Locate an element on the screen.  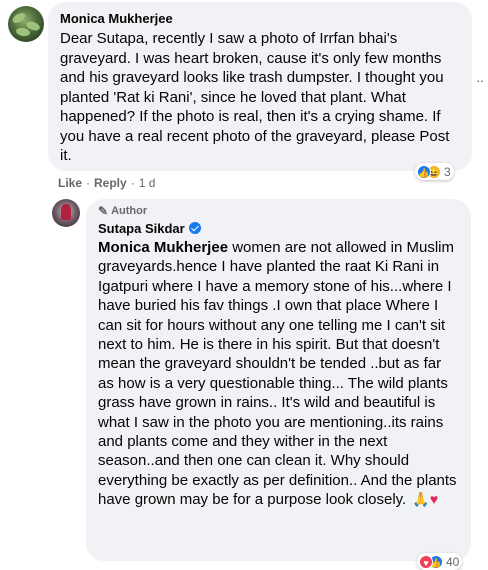
comment-timestamp: 1 d is located at coordinates (147, 183).